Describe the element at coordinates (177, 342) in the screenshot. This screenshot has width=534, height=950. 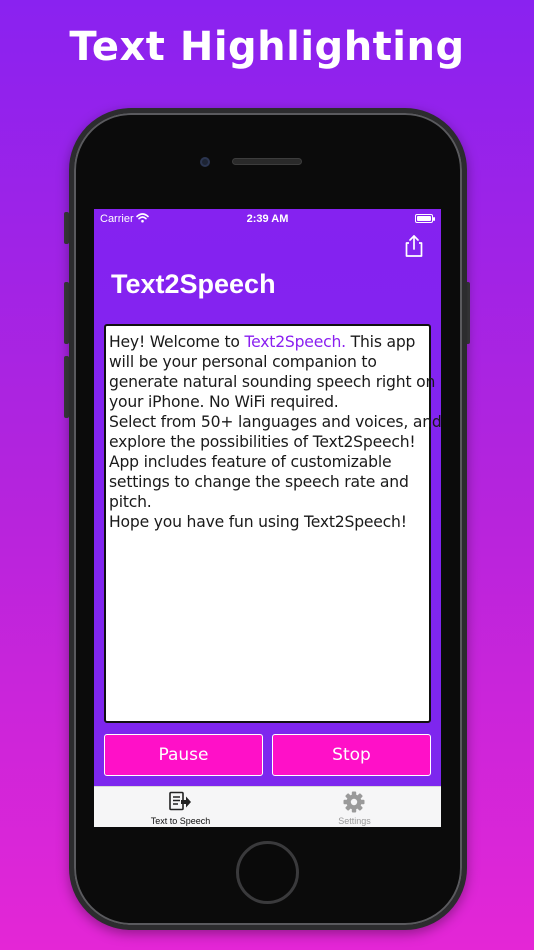
I see `text-segment: Hey! Welcome to` at that location.